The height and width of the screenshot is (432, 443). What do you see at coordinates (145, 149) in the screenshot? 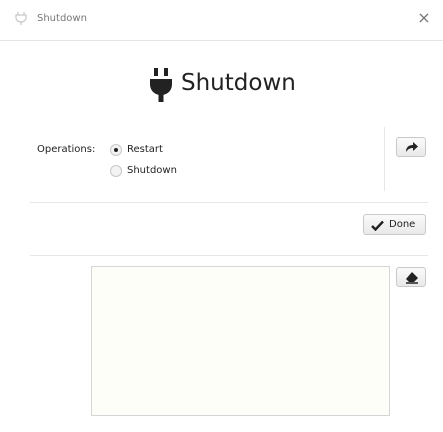
I see `restart-option-label: Restart` at bounding box center [145, 149].